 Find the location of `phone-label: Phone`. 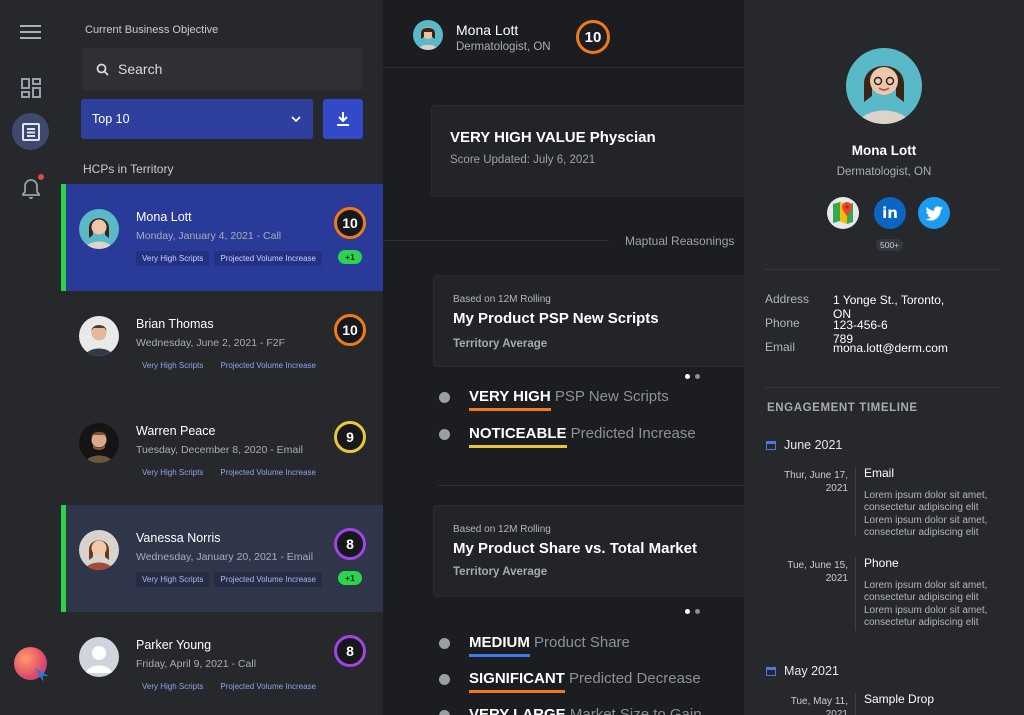

phone-label: Phone is located at coordinates (782, 323).